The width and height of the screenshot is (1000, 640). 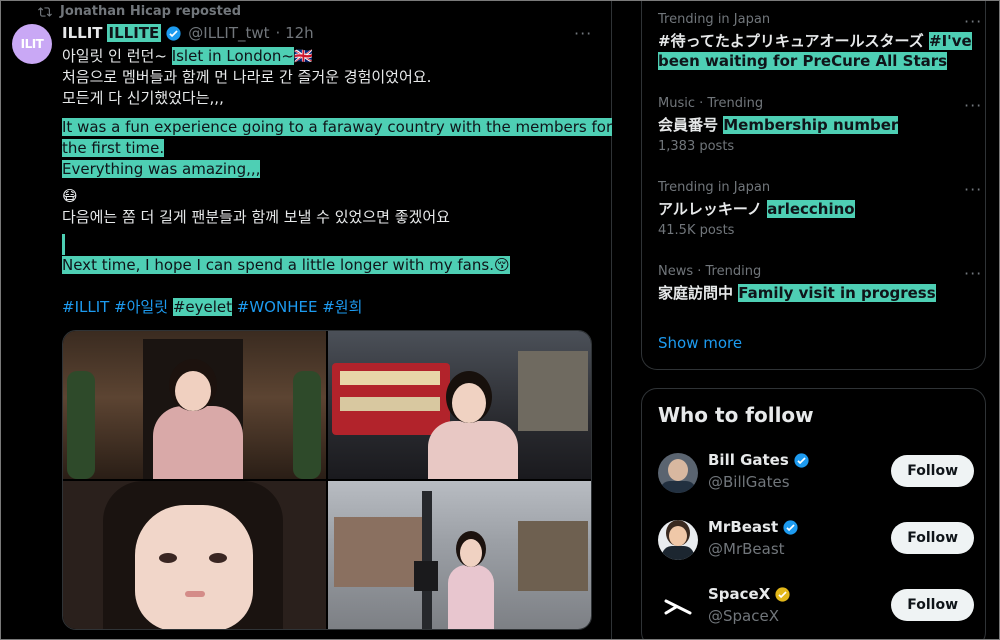 I want to click on avatar-logo: ILIT, so click(x=32, y=44).